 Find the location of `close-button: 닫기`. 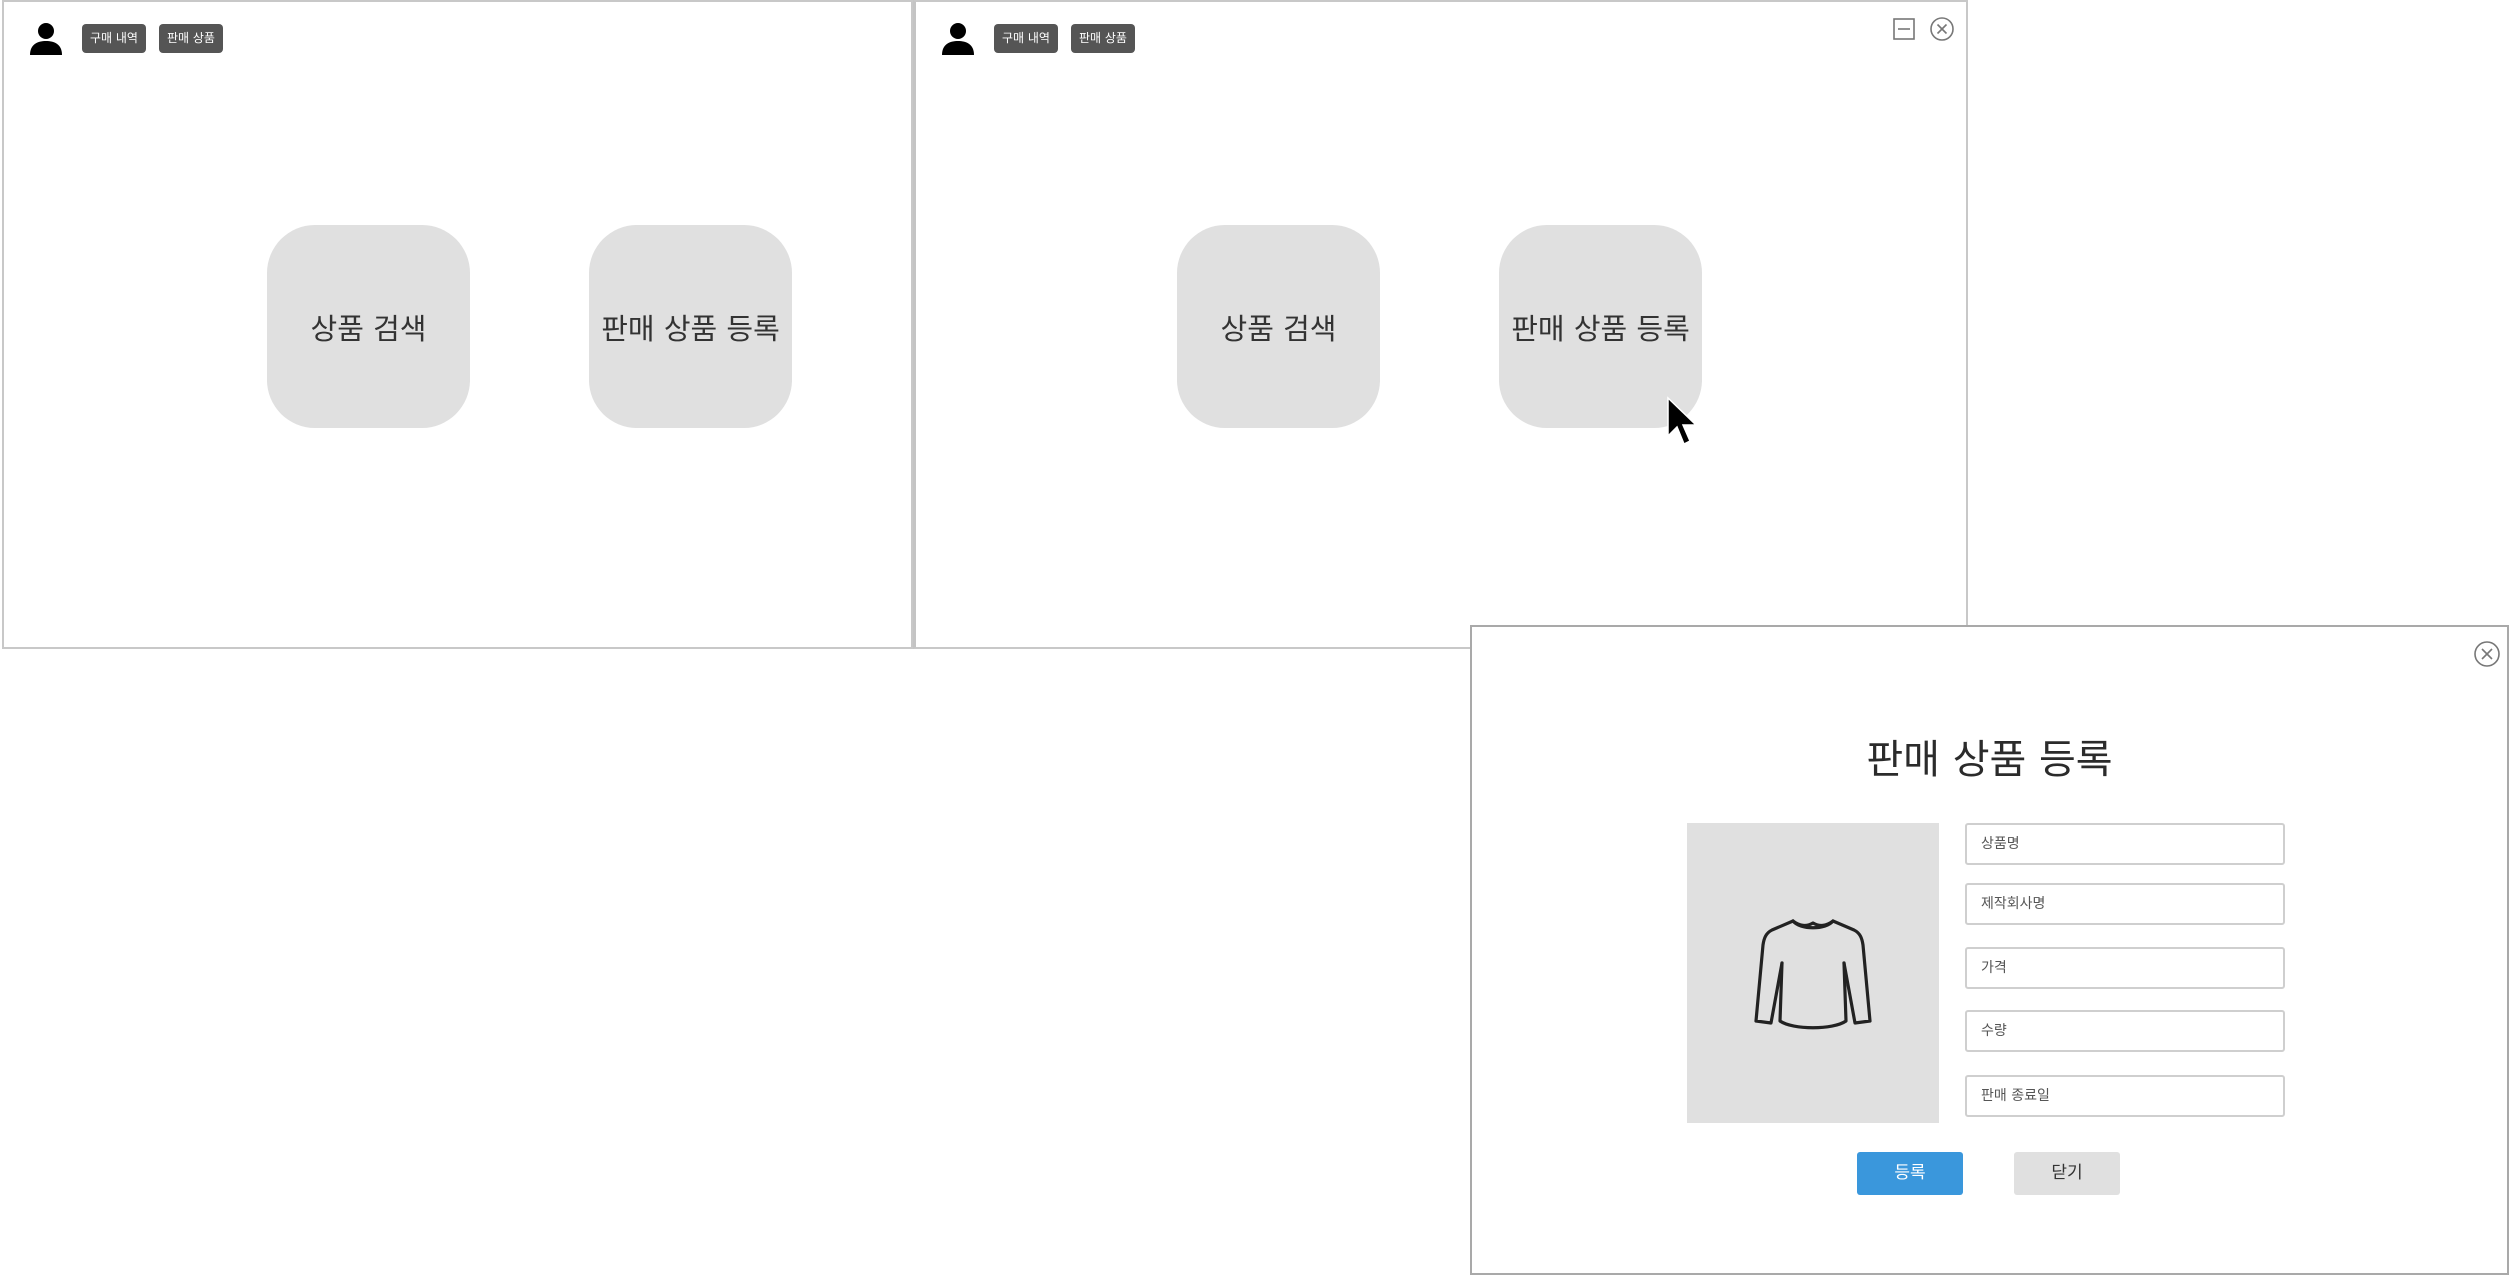

close-button: 닫기 is located at coordinates (2067, 1173).